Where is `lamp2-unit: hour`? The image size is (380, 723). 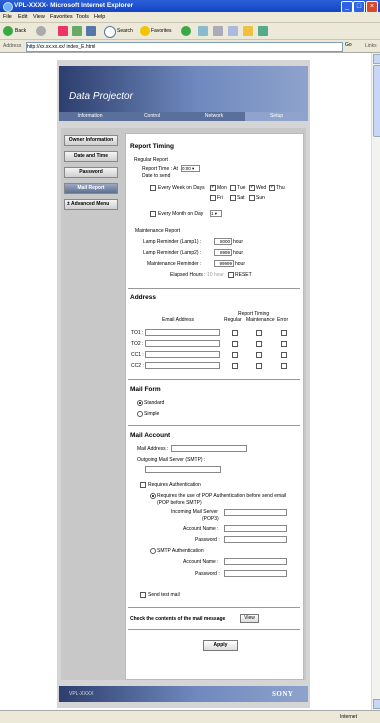
lamp2-unit: hour is located at coordinates (238, 253).